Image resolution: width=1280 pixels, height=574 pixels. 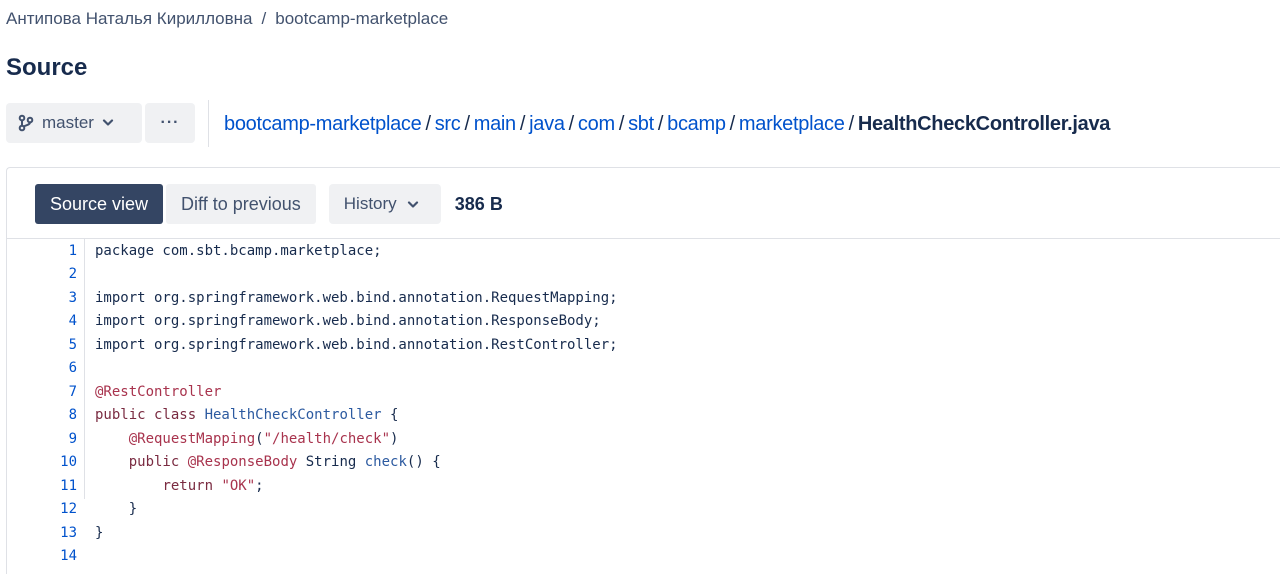 What do you see at coordinates (42, 462) in the screenshot?
I see `line-number: 10` at bounding box center [42, 462].